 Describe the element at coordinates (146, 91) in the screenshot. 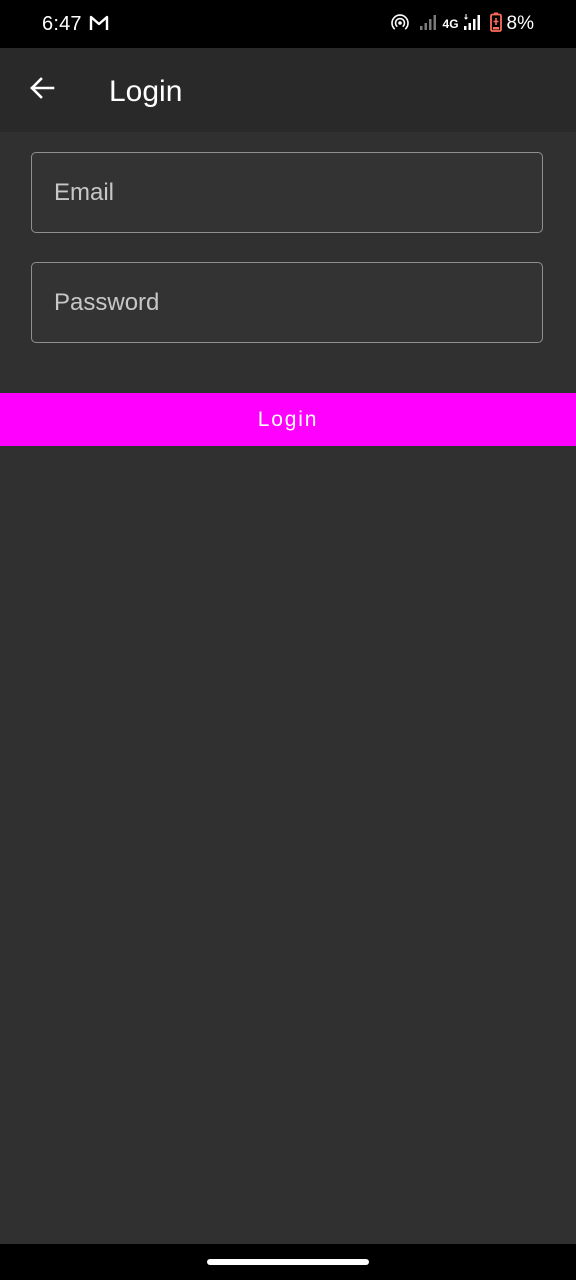

I see `page-title: Login` at that location.